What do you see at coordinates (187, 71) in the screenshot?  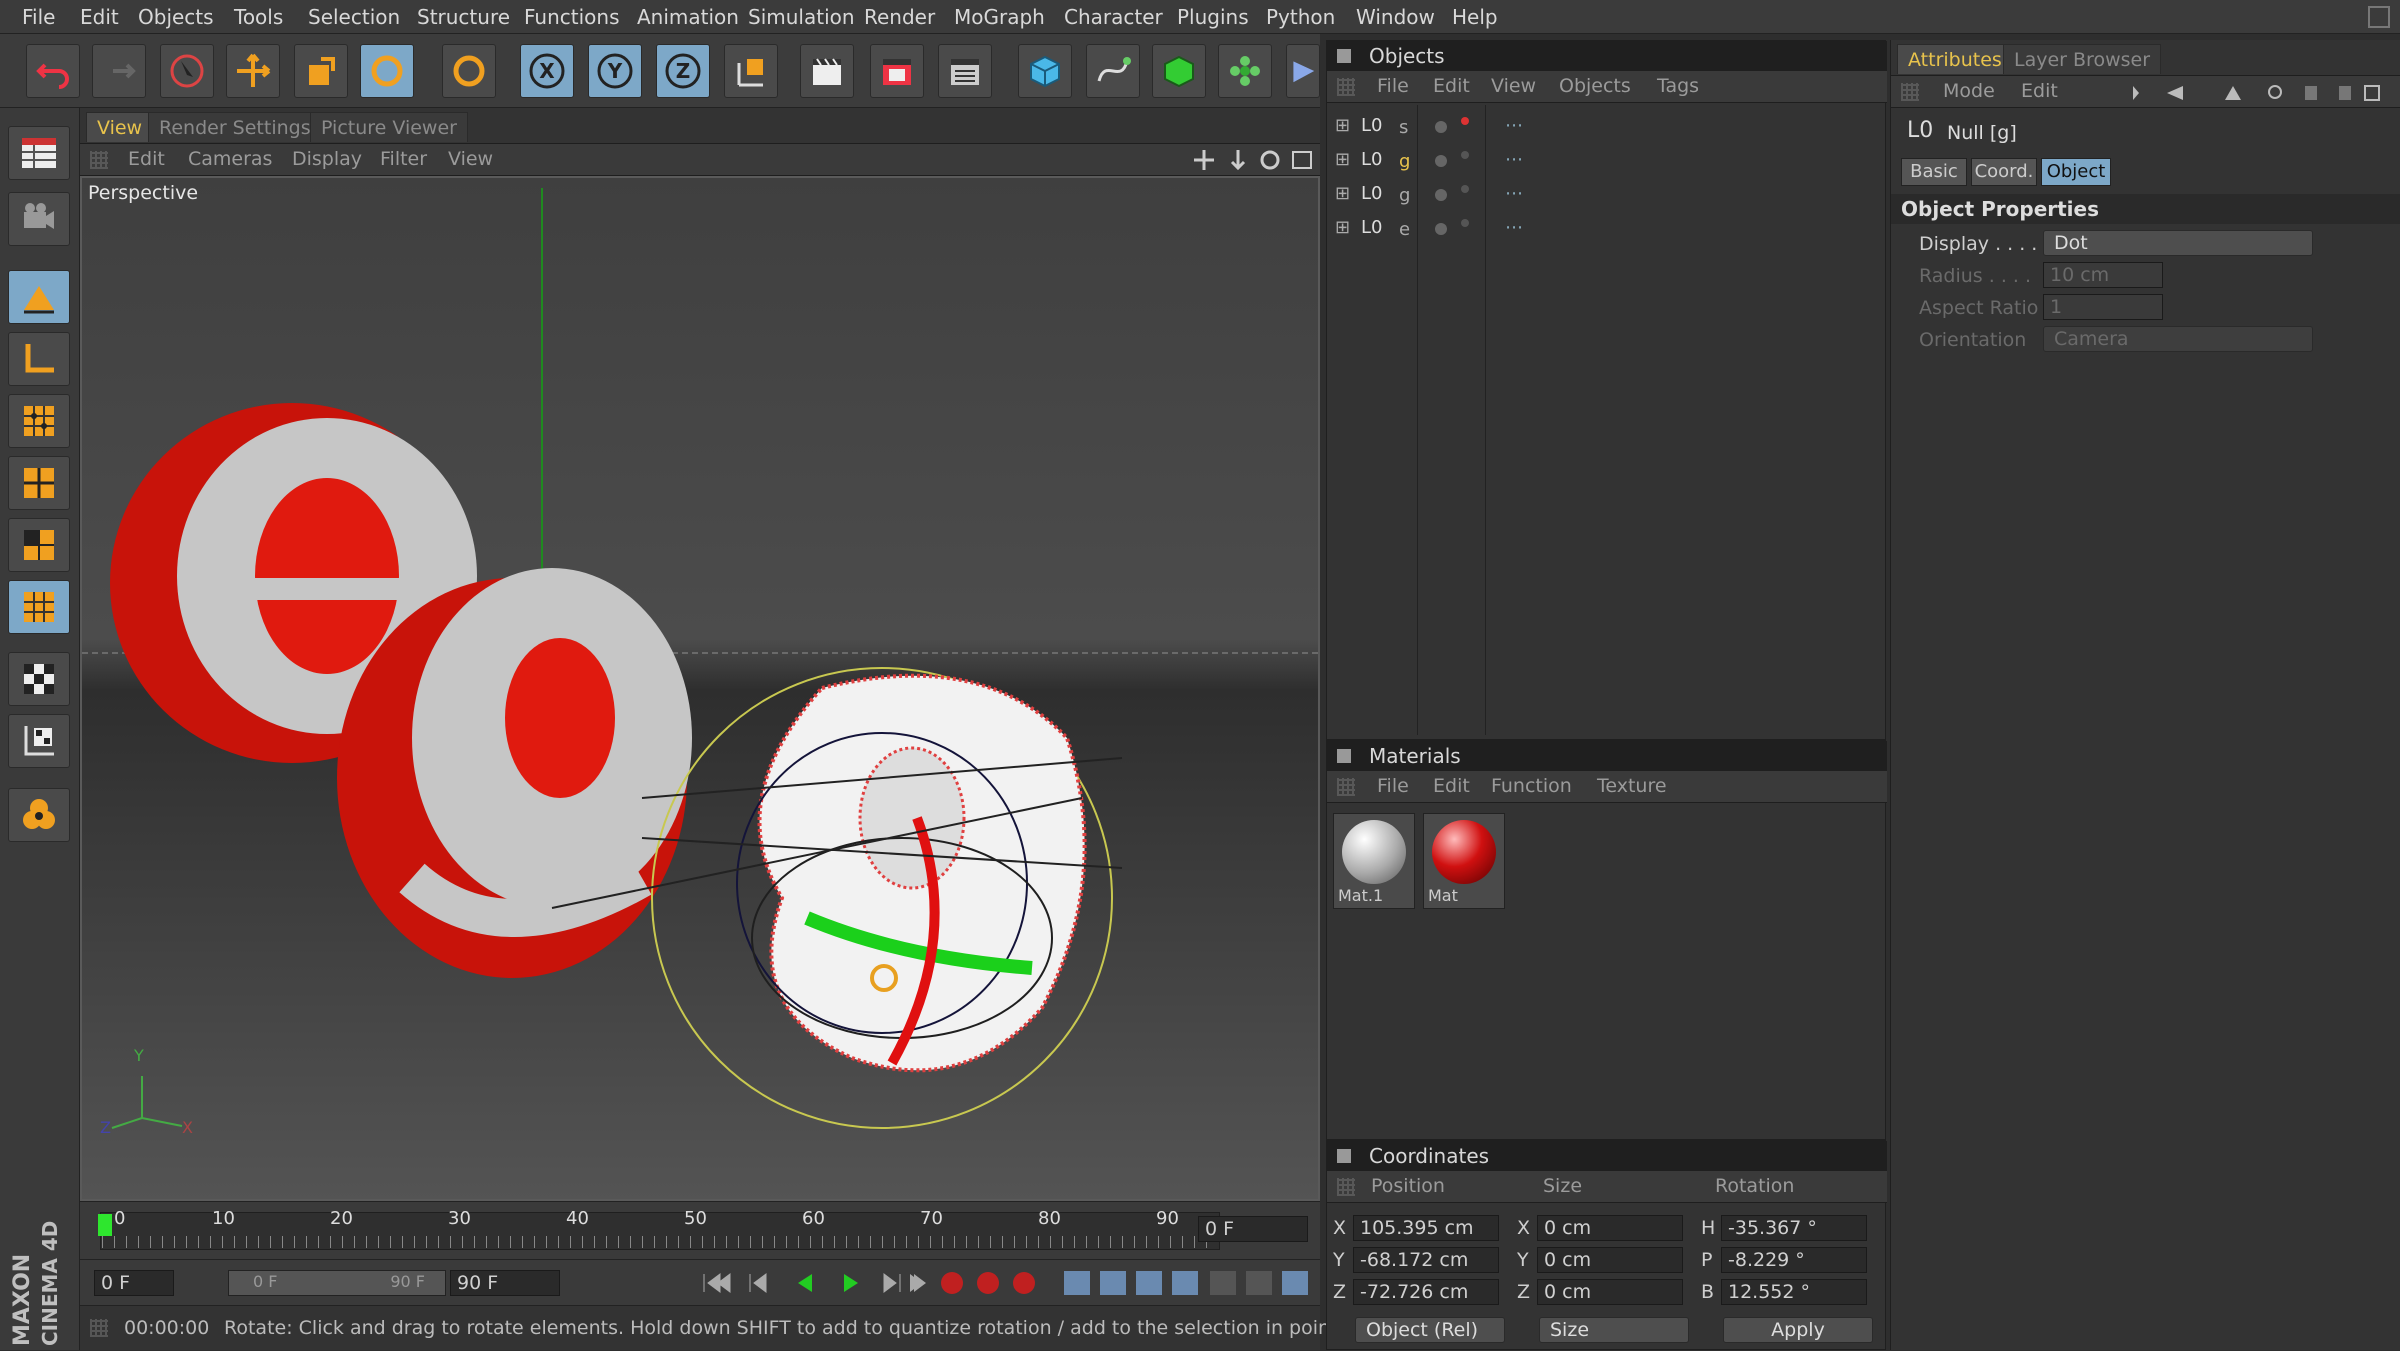 I see `live-selection-icon` at bounding box center [187, 71].